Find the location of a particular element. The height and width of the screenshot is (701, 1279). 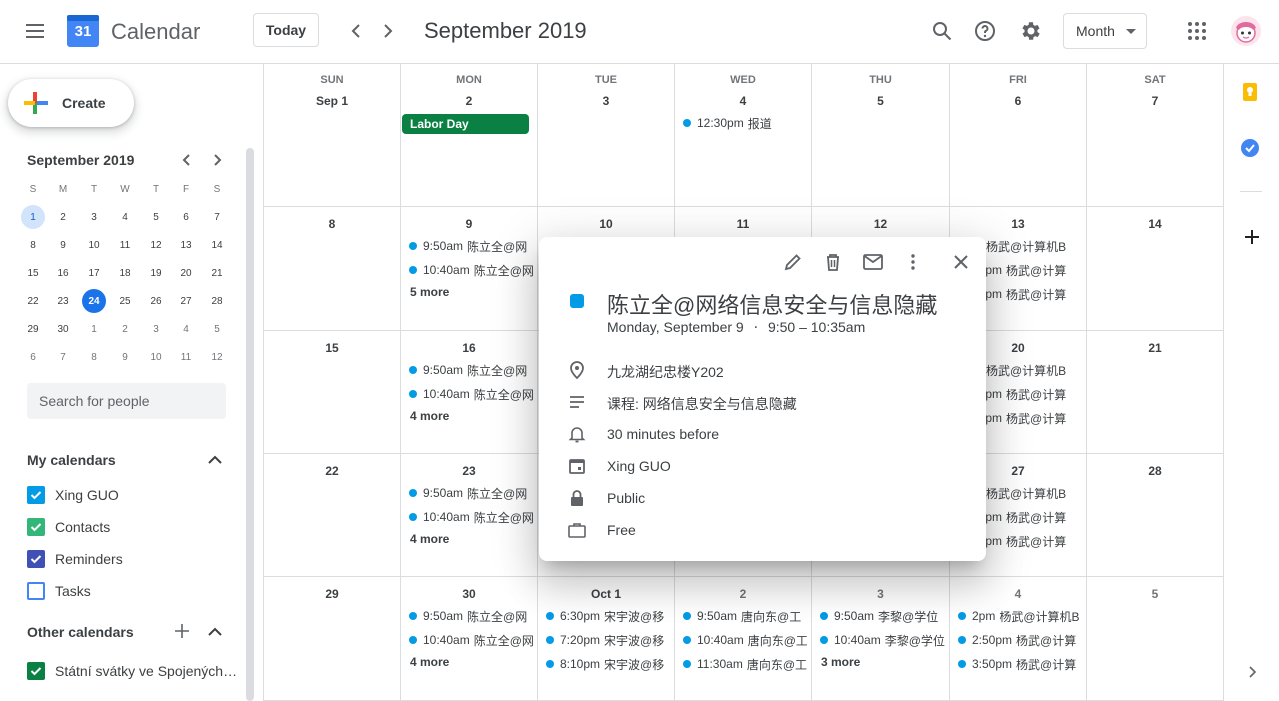

mini-cal-day: 6 is located at coordinates (33, 357).